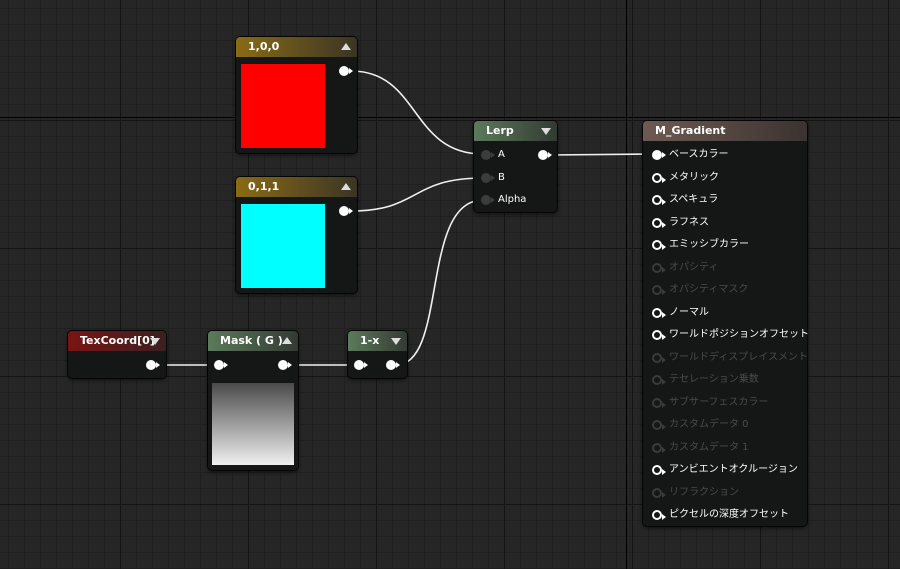 This screenshot has width=900, height=569. What do you see at coordinates (500, 130) in the screenshot?
I see `lerp-title: Lerp` at bounding box center [500, 130].